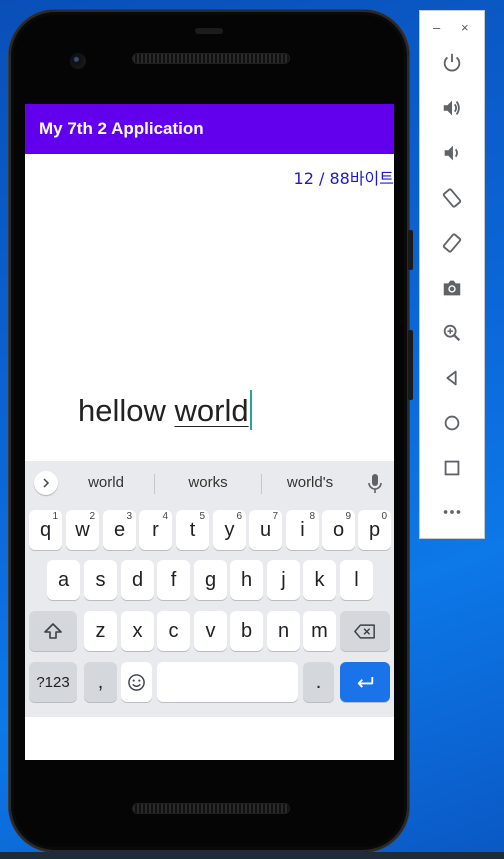 This screenshot has height=859, width=504. I want to click on suggestion-divider, so click(154, 484).